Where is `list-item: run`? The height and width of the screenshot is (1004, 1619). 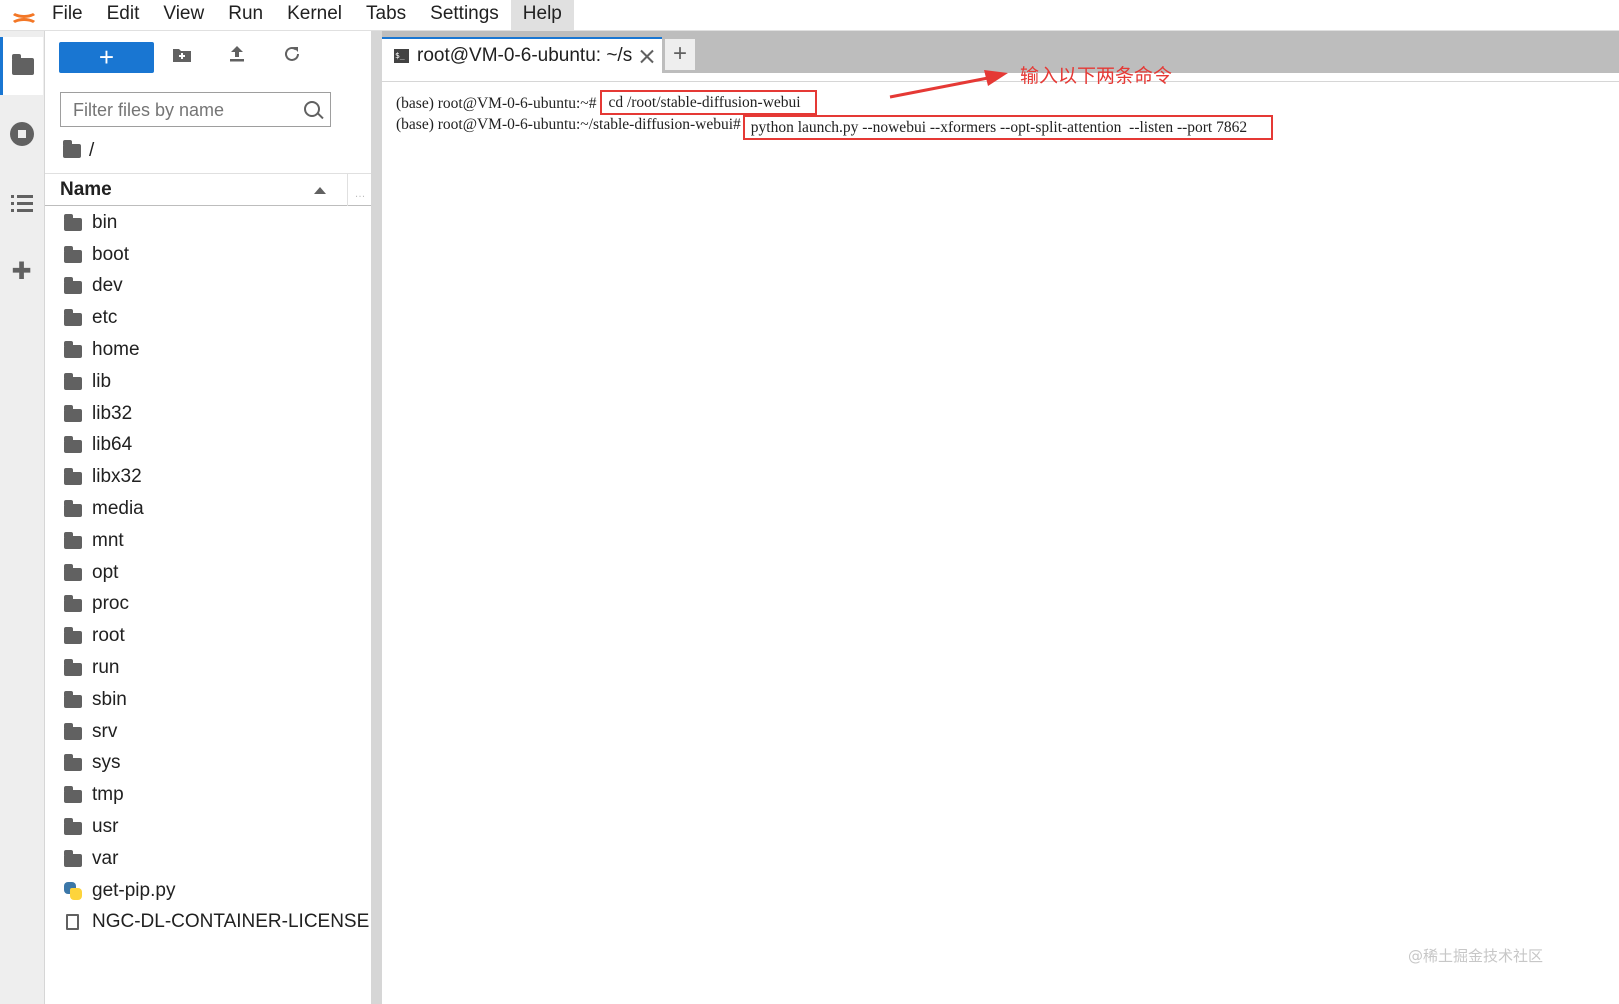 list-item: run is located at coordinates (208, 668).